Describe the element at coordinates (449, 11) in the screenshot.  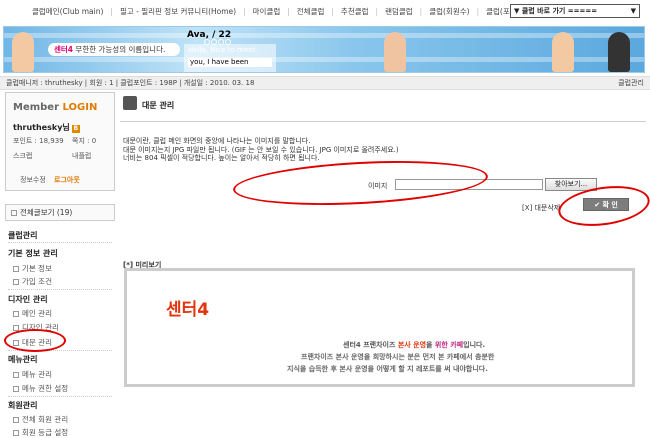
I see `nav-clubs-by-members: 클럽(회원수)` at that location.